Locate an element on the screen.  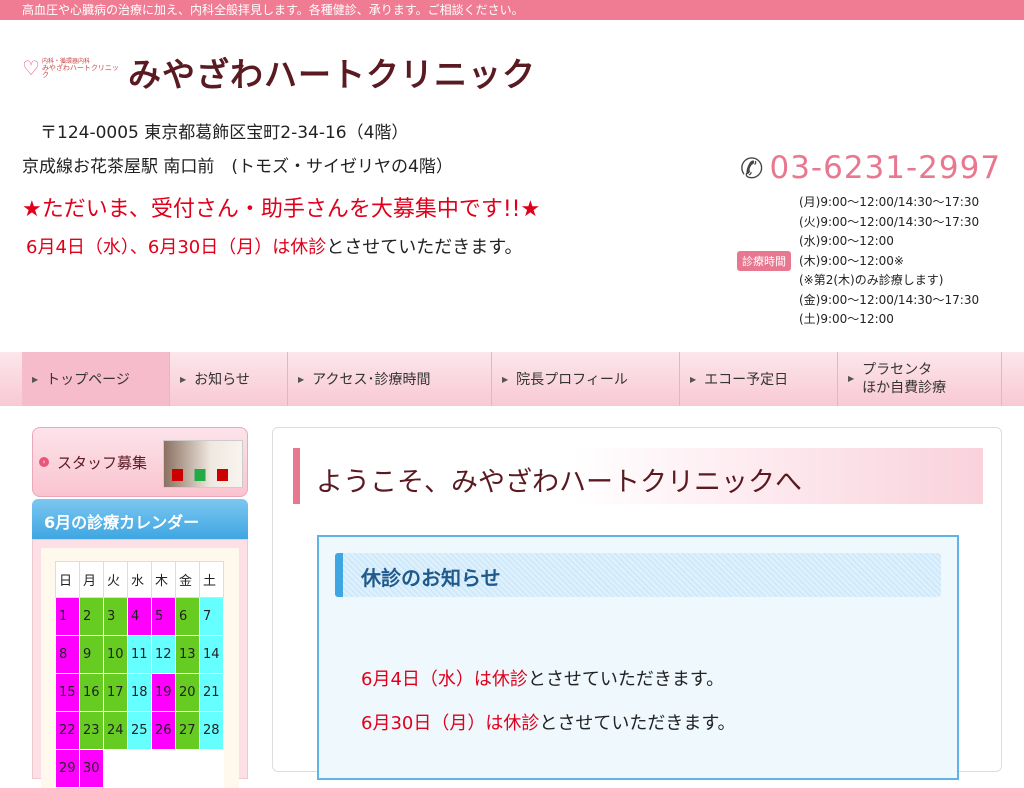
weekday-header: 月 is located at coordinates (91, 579).